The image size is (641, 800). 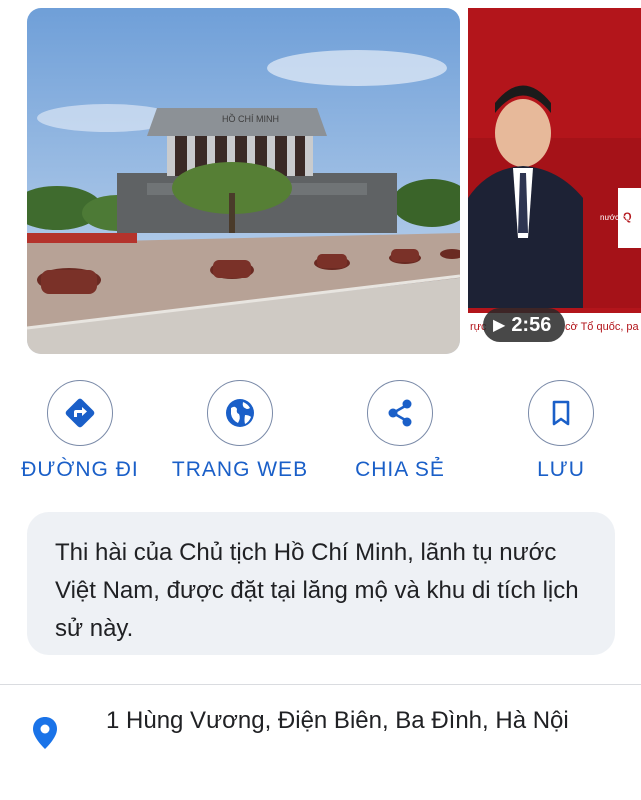 I want to click on video-duration: 2:56, so click(x=531, y=324).